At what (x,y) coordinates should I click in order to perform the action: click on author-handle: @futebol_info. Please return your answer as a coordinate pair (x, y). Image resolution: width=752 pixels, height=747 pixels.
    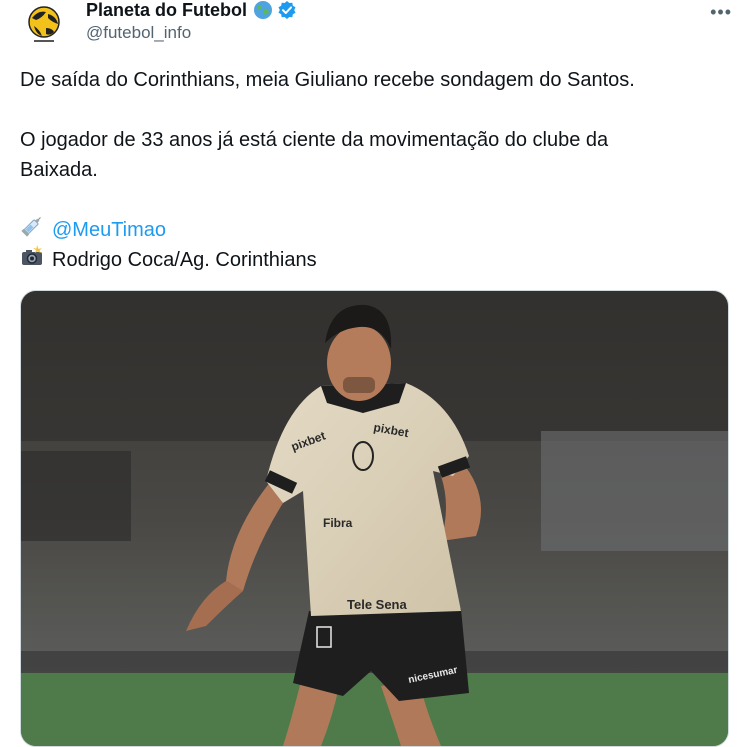
    Looking at the image, I should click on (138, 33).